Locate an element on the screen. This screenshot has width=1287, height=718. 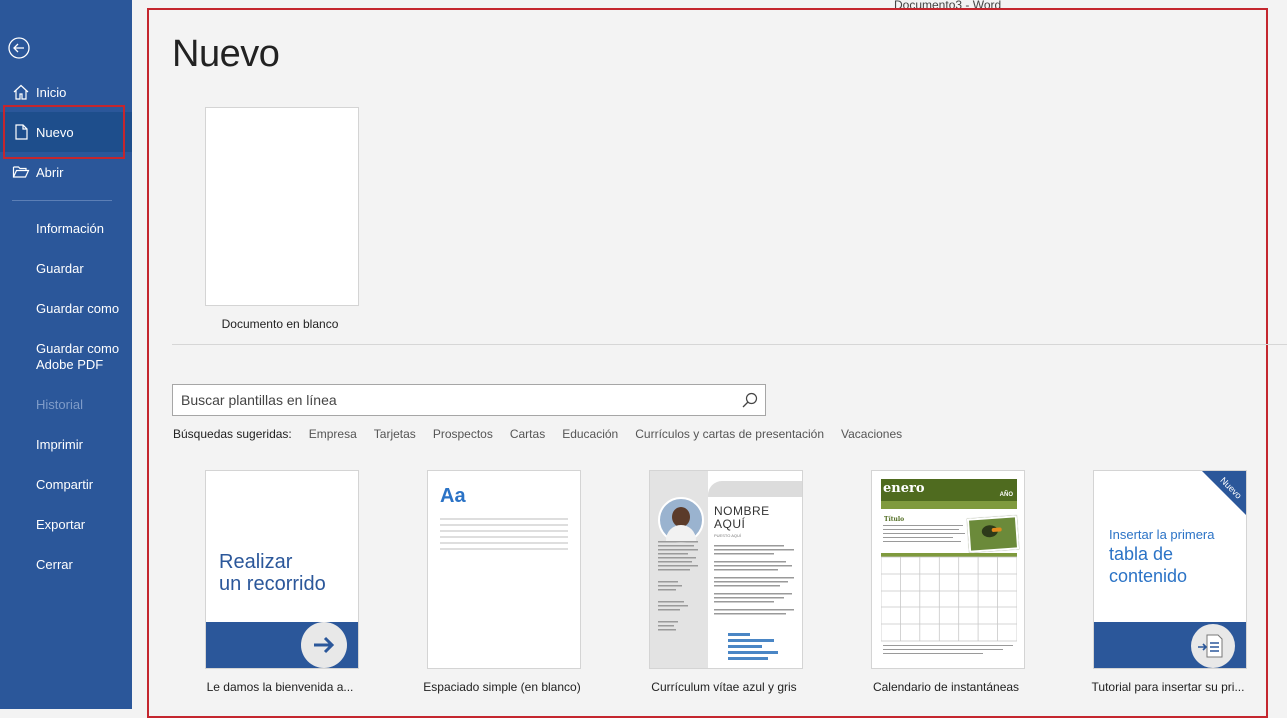
resume-name: NOMBRE AQUÍ is located at coordinates (742, 518).